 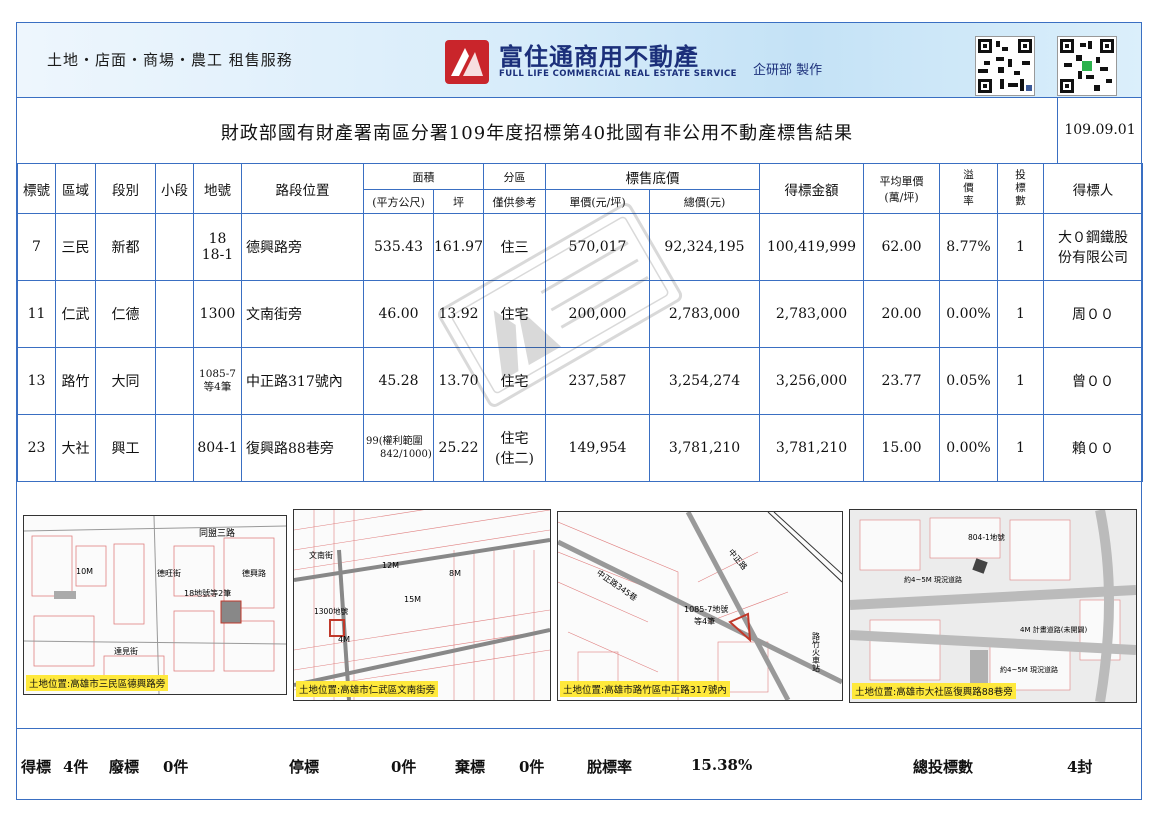 I want to click on col-area: 面積, so click(x=423, y=176).